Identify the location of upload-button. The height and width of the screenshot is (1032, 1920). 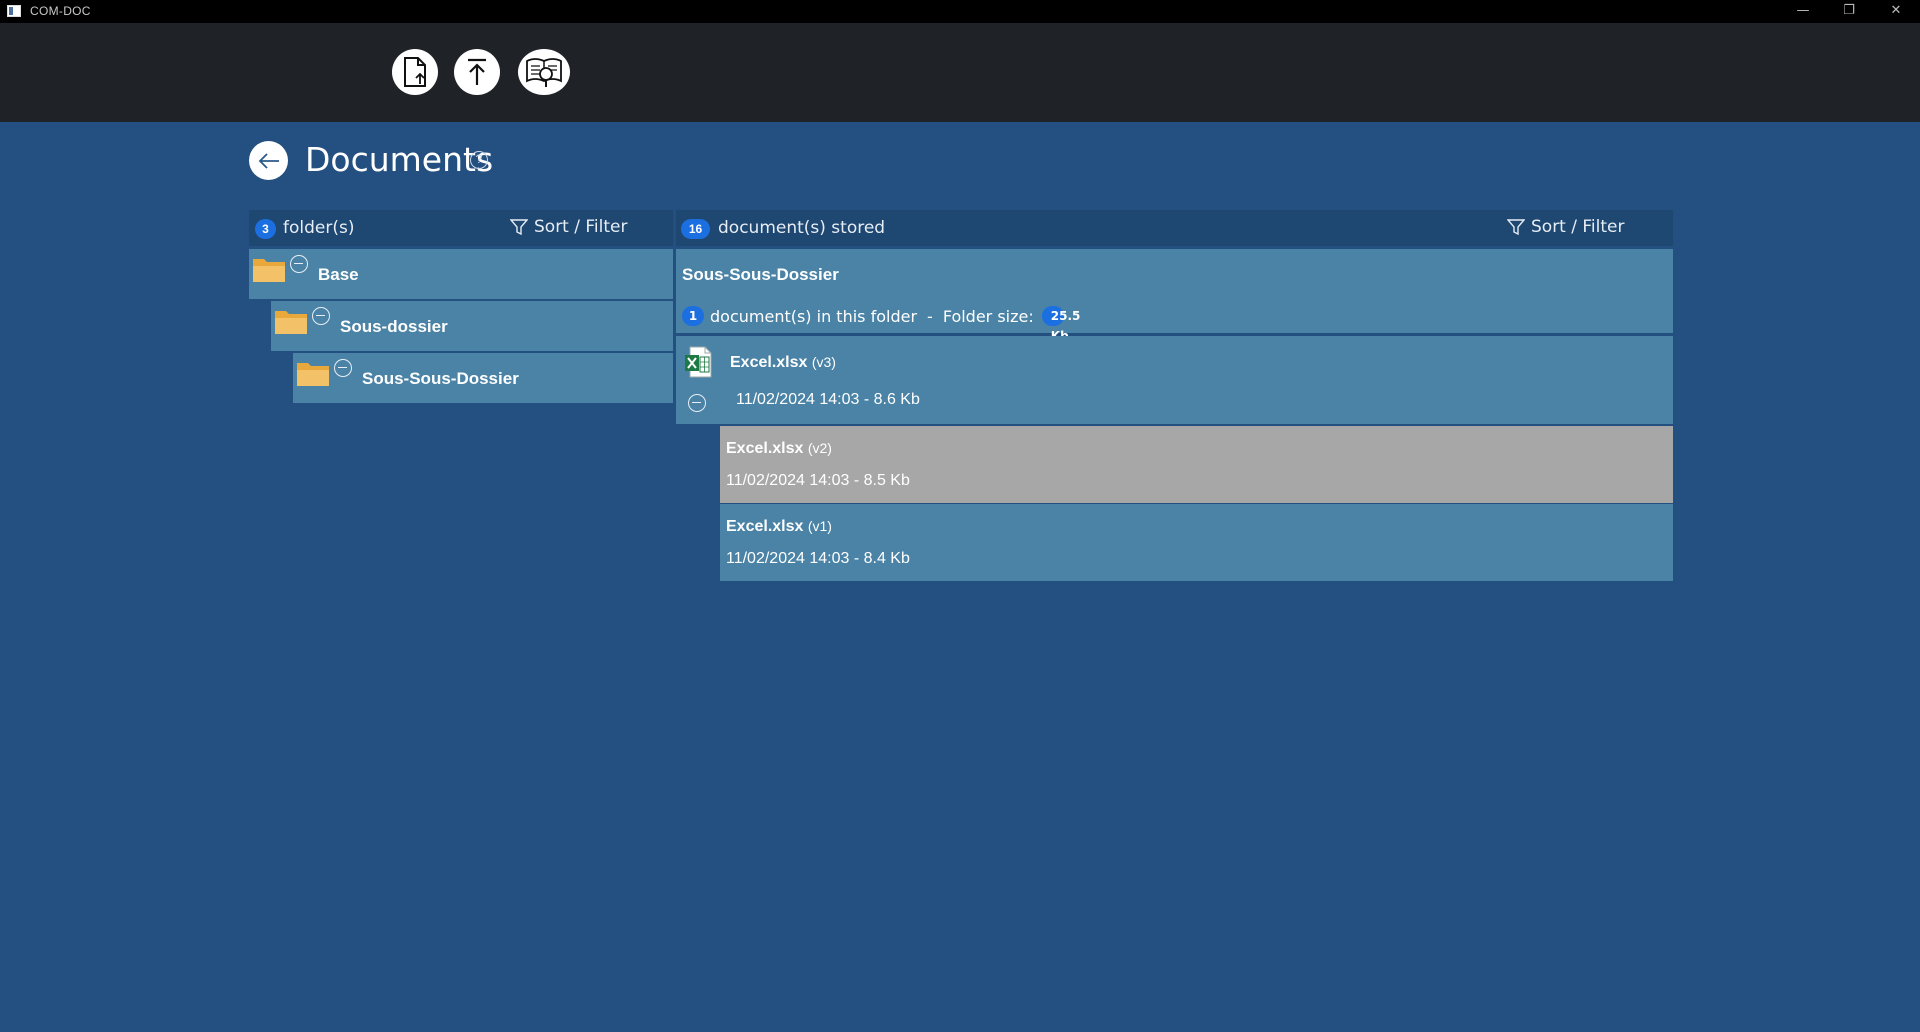
(477, 72).